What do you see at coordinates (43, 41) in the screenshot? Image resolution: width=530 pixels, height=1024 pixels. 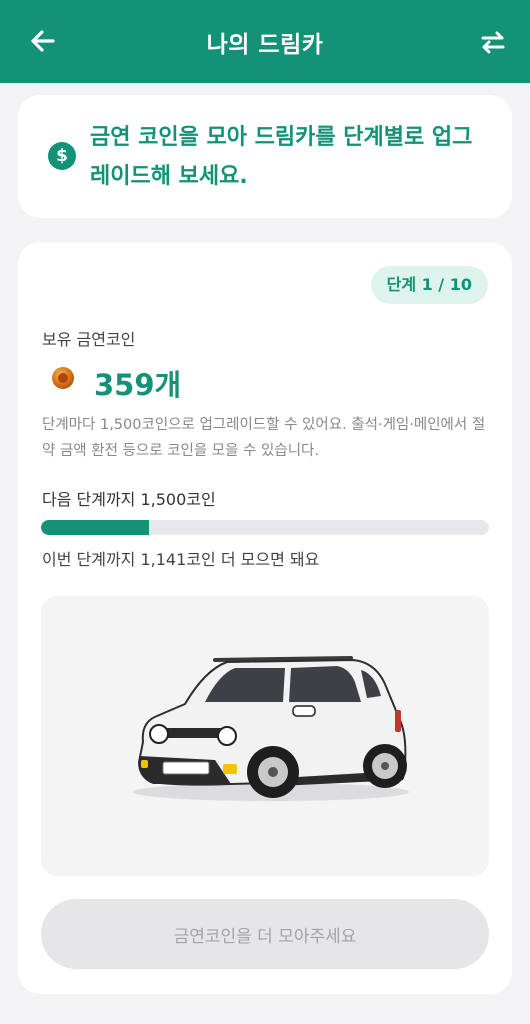 I see `back-arrow-icon` at bounding box center [43, 41].